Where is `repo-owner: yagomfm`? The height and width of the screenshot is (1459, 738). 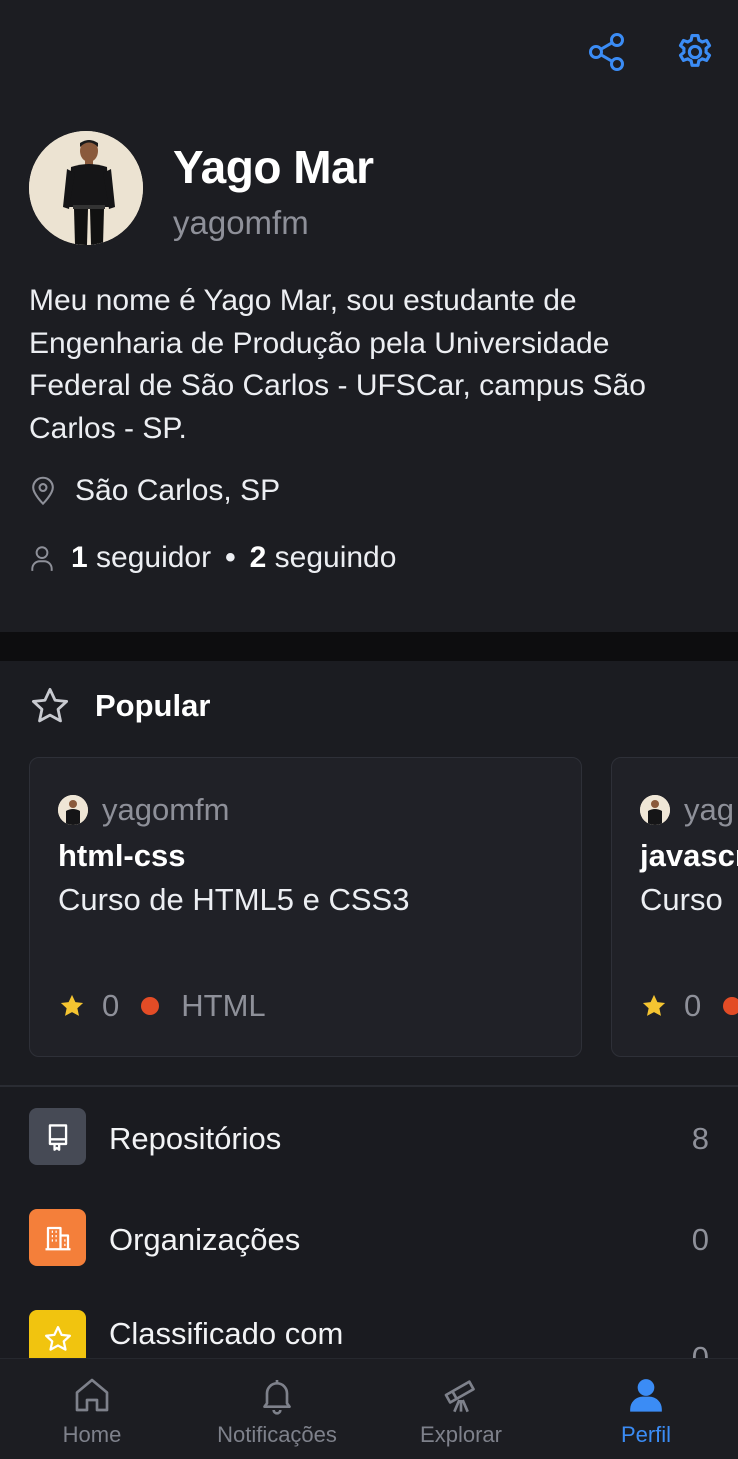 repo-owner: yagomfm is located at coordinates (143, 810).